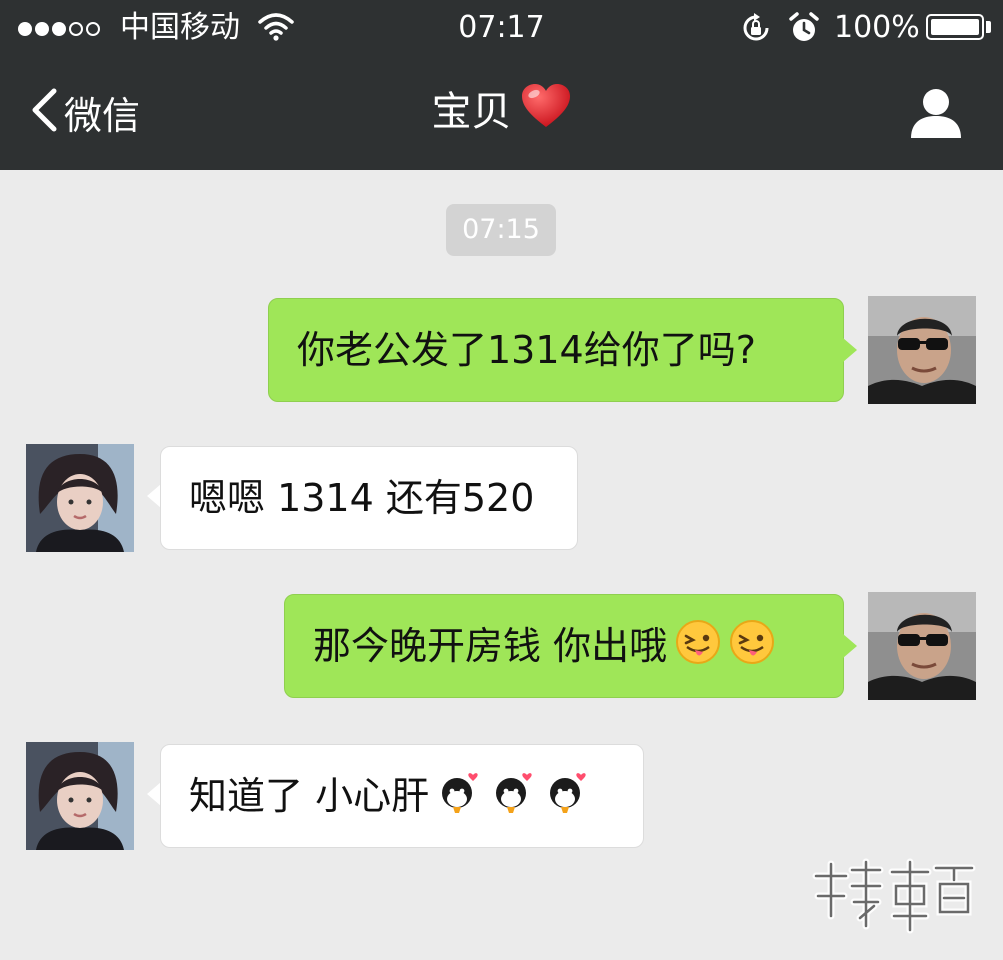 This screenshot has width=1003, height=960. What do you see at coordinates (988, 27) in the screenshot?
I see `battery-cap` at bounding box center [988, 27].